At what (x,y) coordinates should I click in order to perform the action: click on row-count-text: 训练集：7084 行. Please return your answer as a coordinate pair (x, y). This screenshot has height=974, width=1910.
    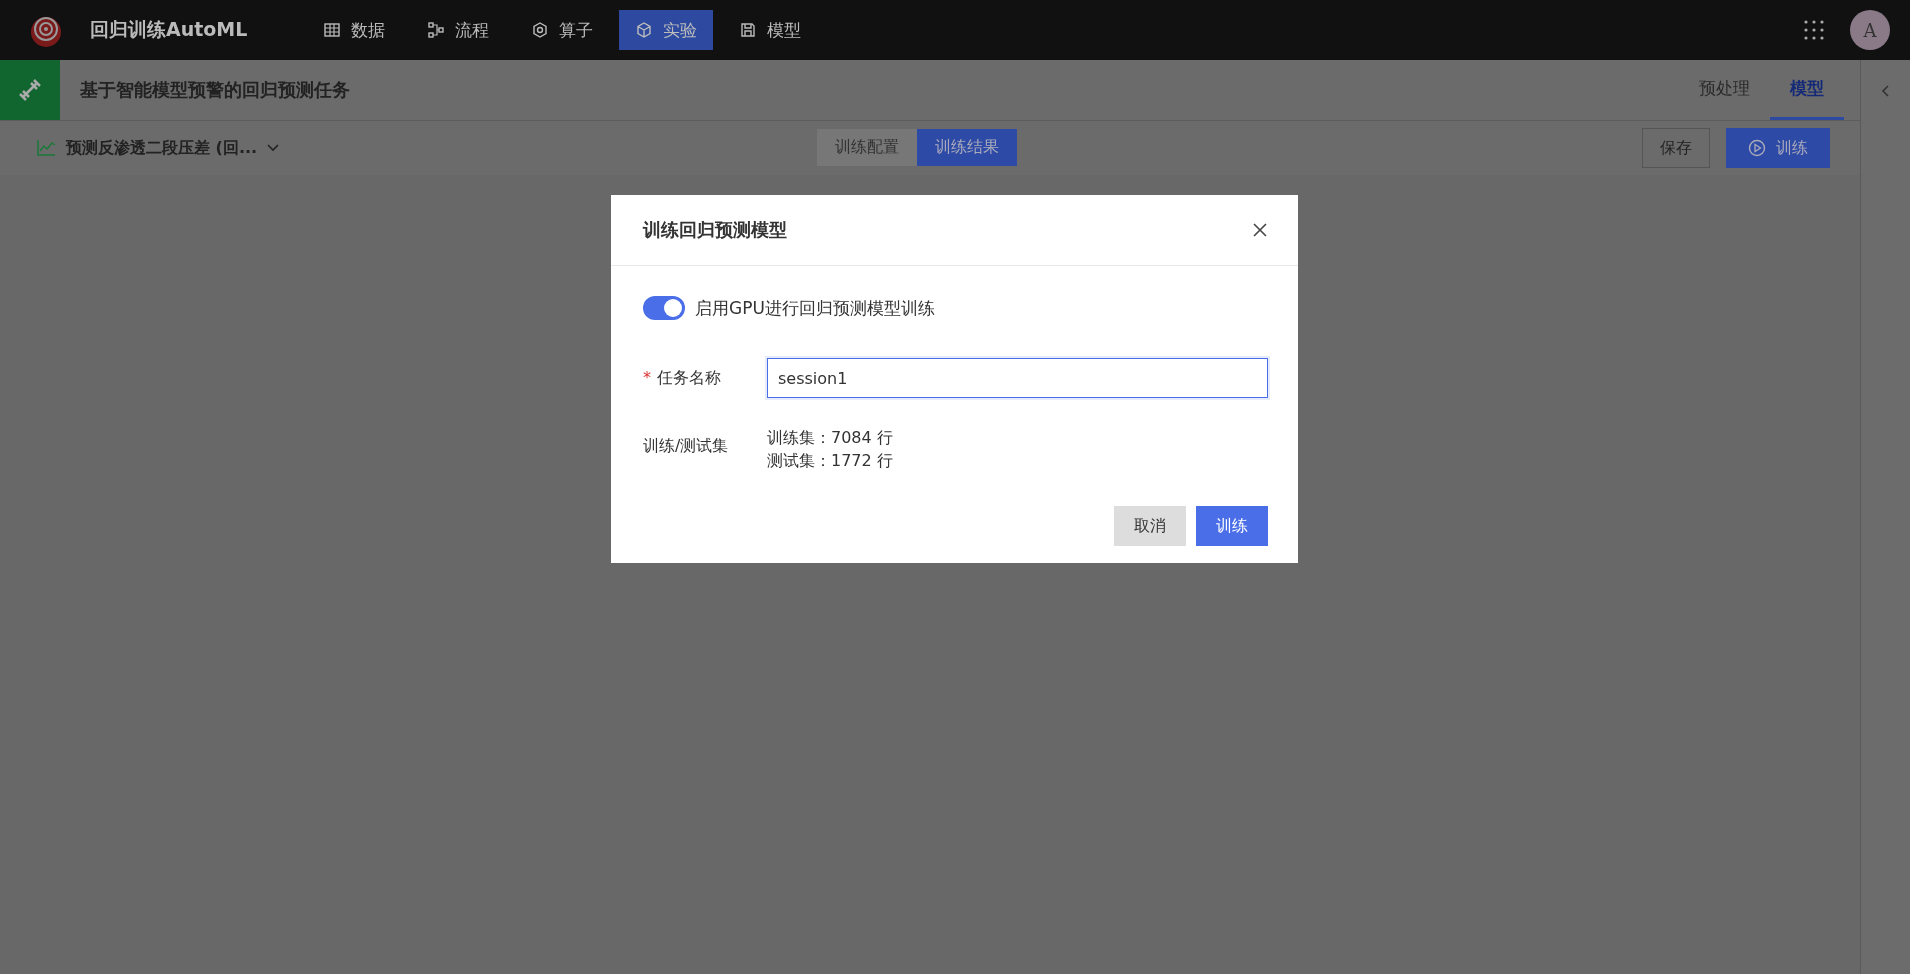
    Looking at the image, I should click on (830, 438).